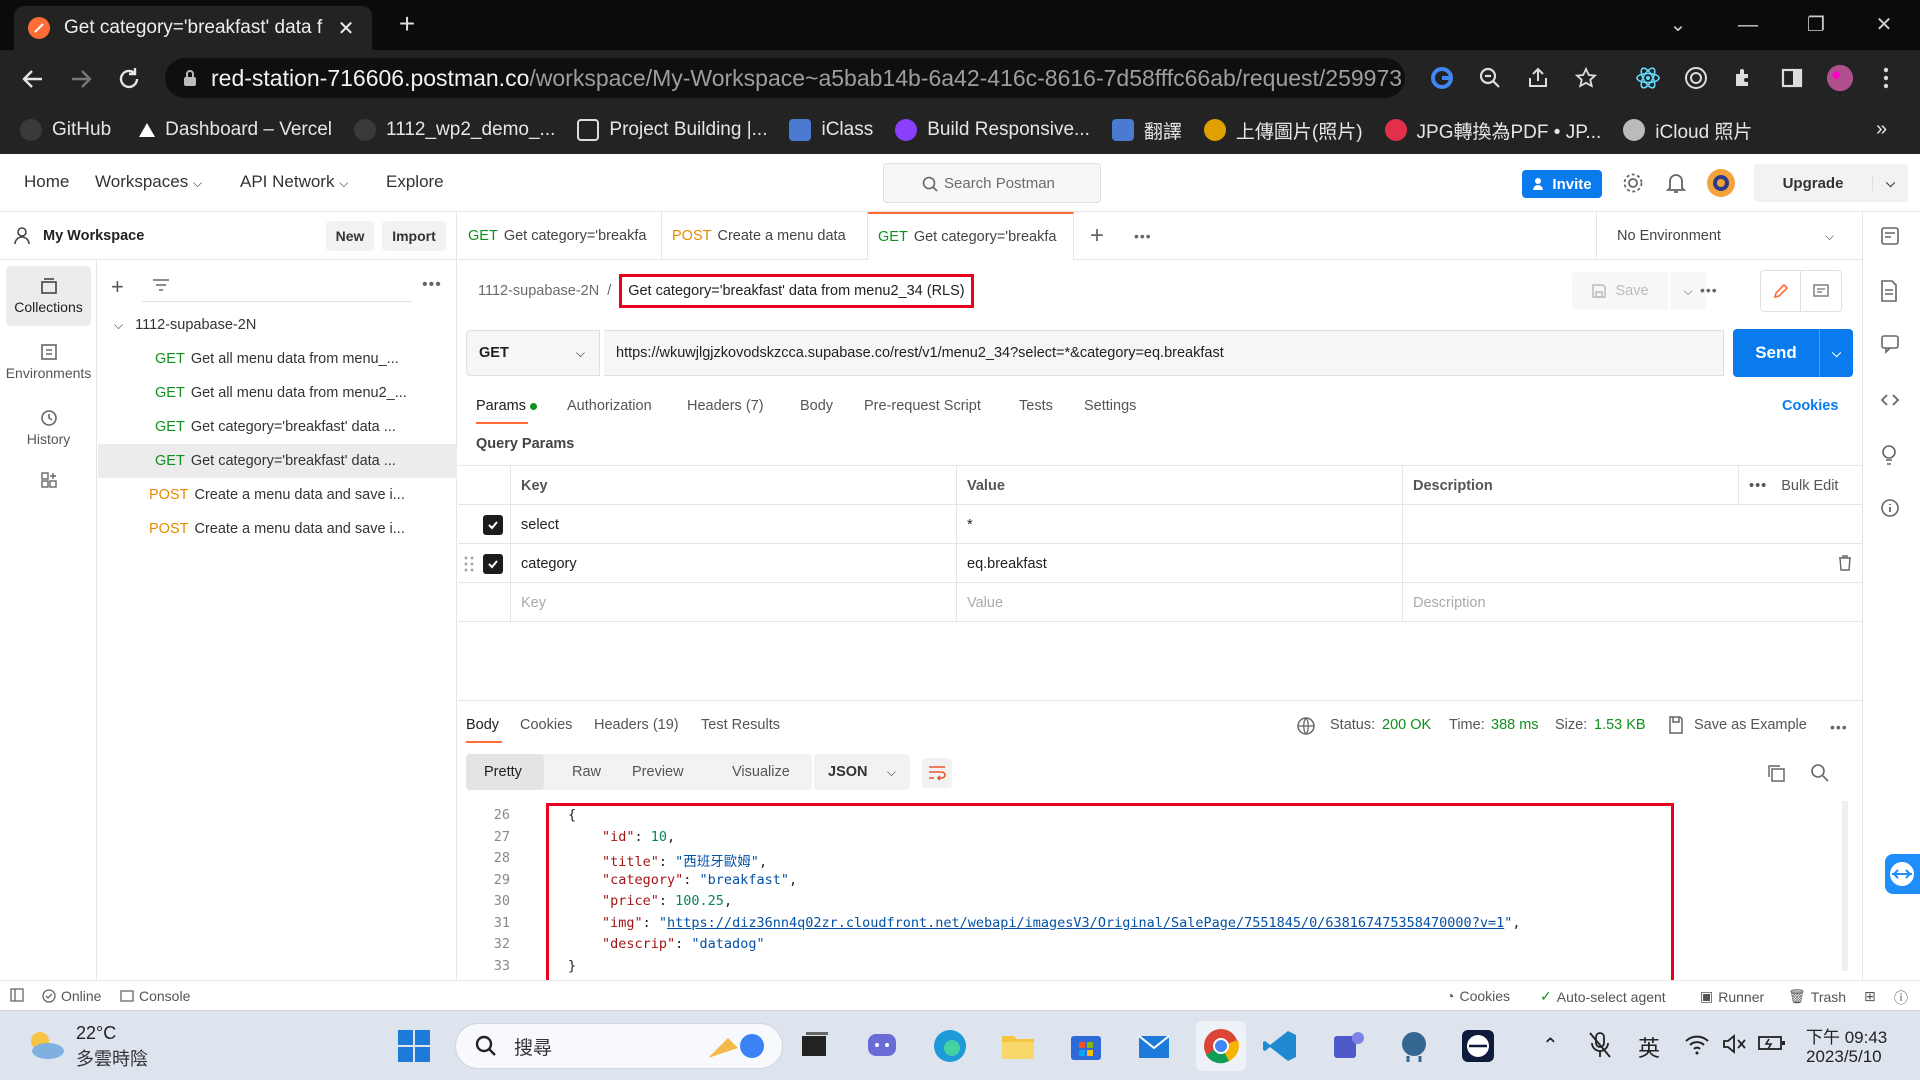 The height and width of the screenshot is (1080, 1920). I want to click on wifi-icon, so click(1697, 1044).